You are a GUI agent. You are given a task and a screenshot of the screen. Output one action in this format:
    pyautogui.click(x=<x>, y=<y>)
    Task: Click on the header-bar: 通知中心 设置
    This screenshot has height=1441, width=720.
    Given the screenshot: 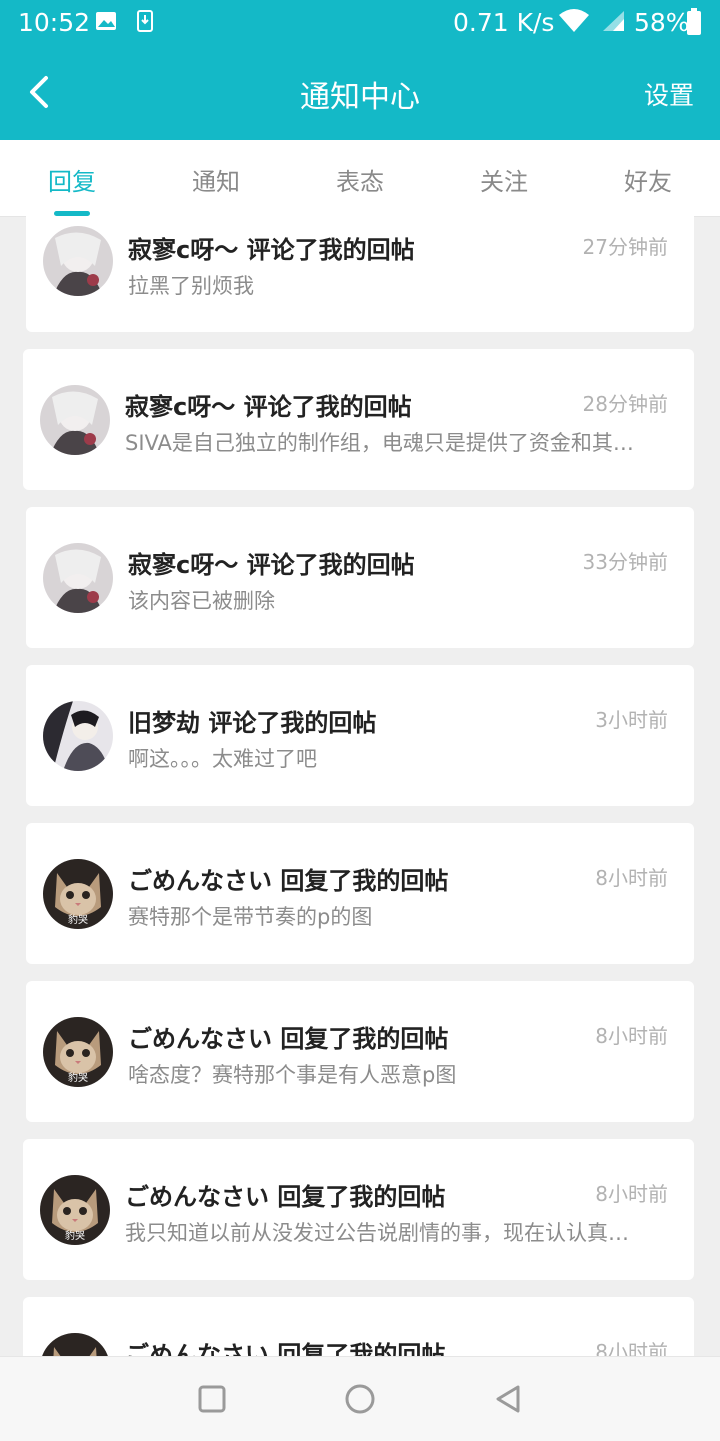 What is the action you would take?
    pyautogui.click(x=360, y=94)
    